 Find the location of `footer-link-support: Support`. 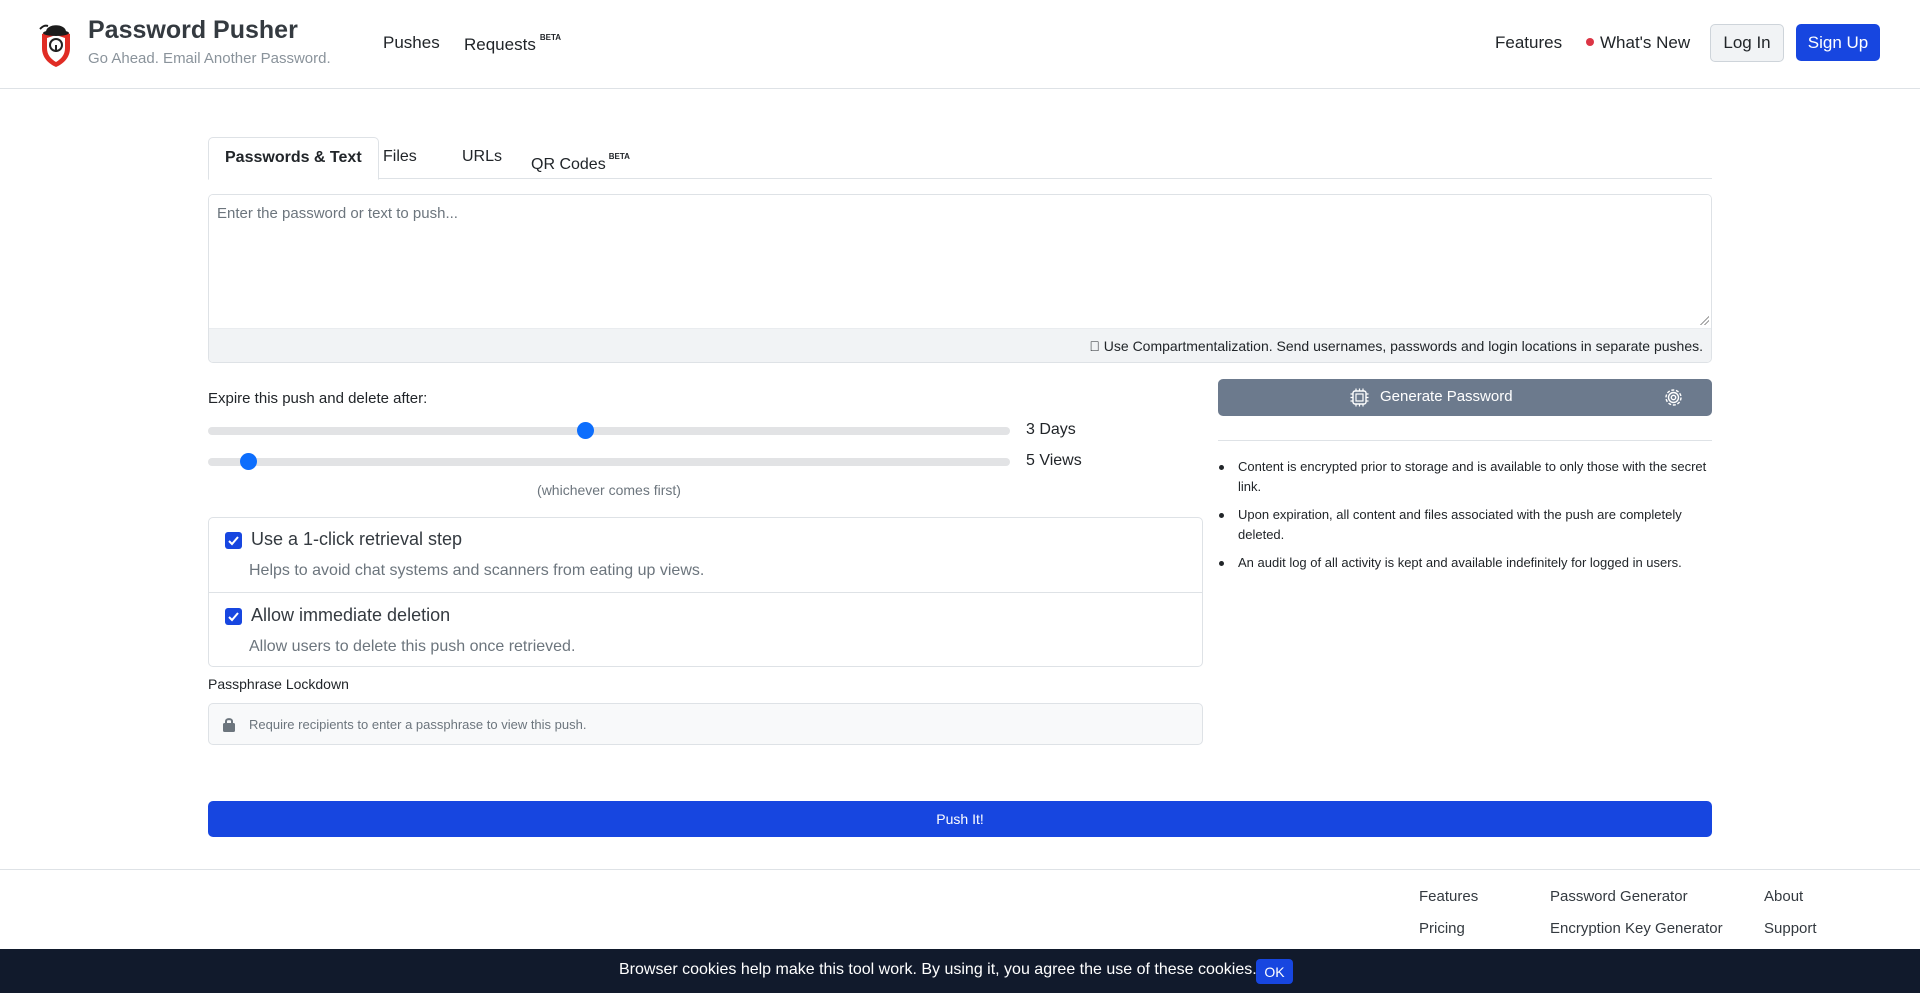

footer-link-support: Support is located at coordinates (1790, 928).